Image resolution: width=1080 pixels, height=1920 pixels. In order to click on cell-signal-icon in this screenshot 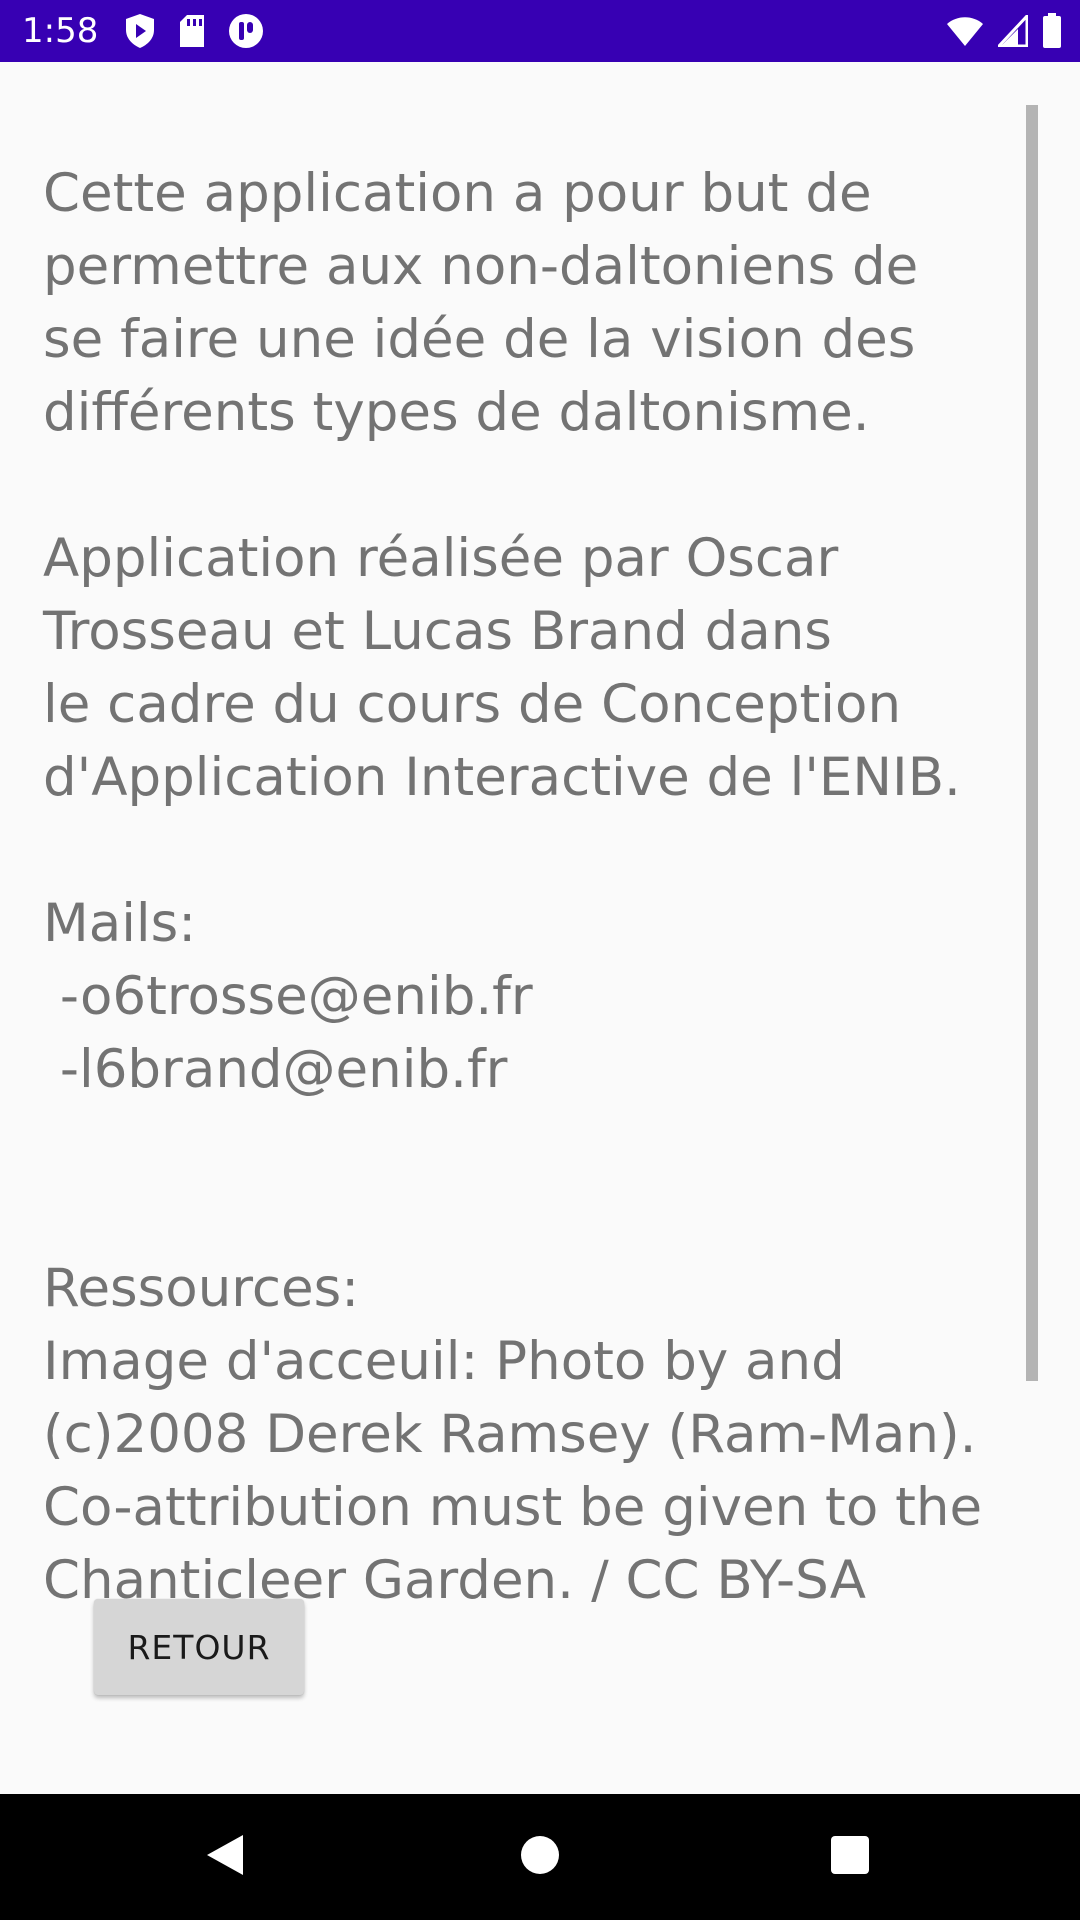, I will do `click(1013, 31)`.